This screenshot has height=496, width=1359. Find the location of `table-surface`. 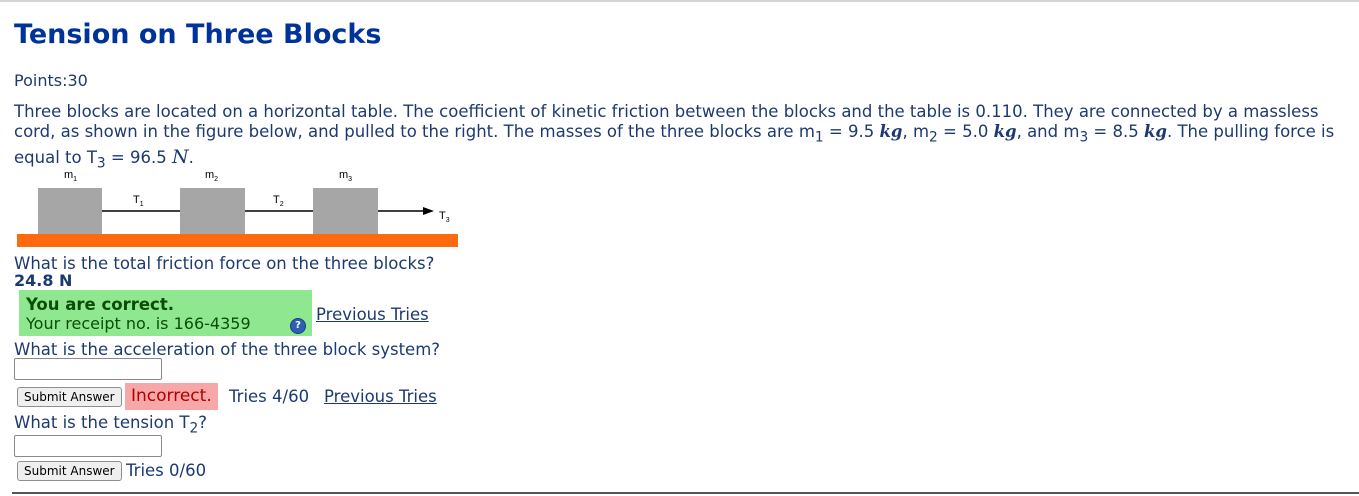

table-surface is located at coordinates (237, 240).